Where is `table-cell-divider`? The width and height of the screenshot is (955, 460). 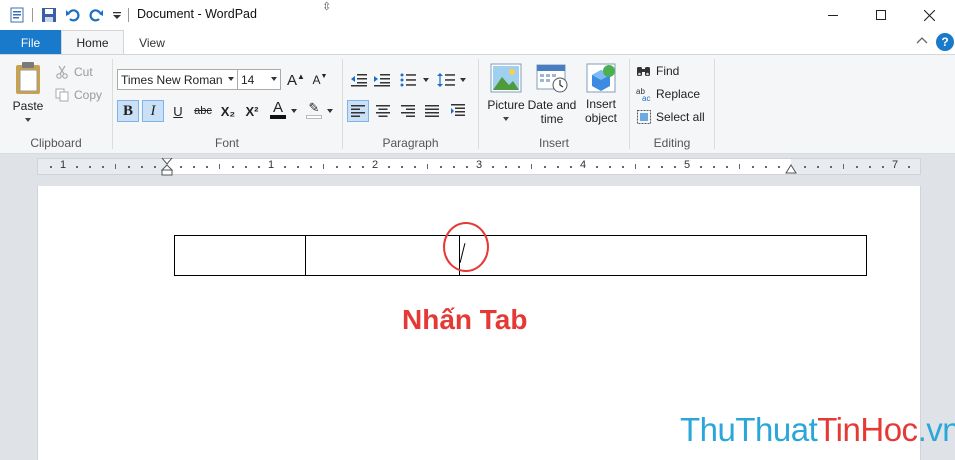 table-cell-divider is located at coordinates (305, 255).